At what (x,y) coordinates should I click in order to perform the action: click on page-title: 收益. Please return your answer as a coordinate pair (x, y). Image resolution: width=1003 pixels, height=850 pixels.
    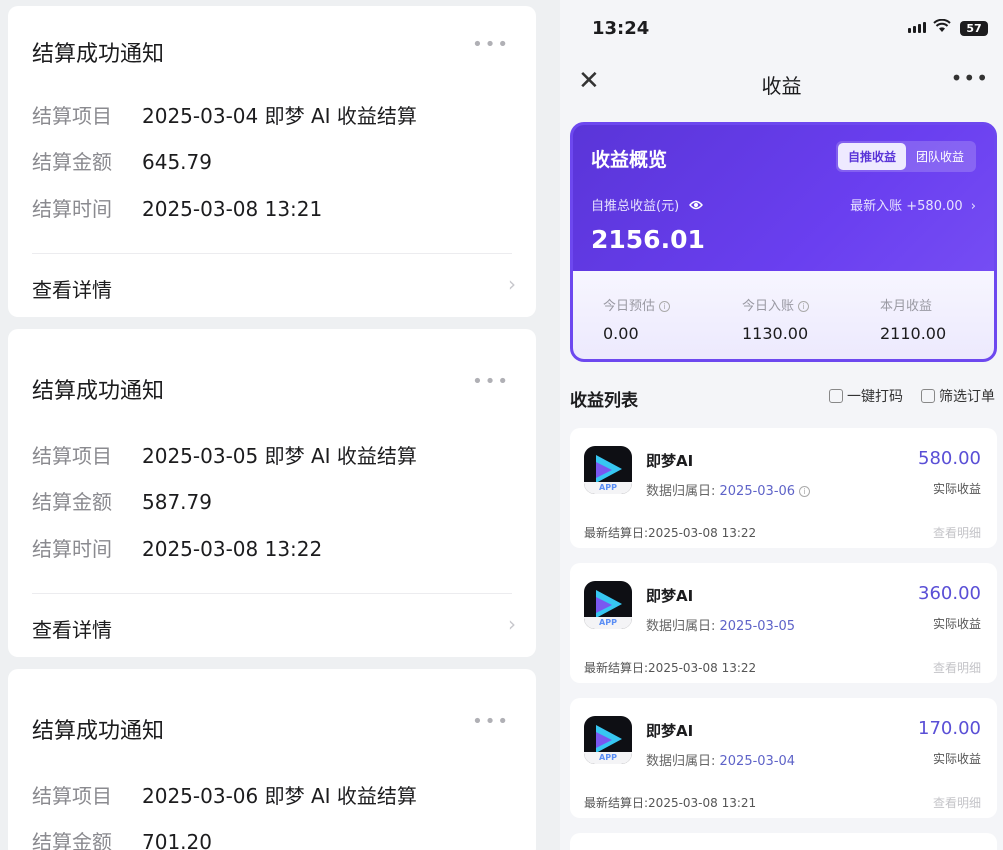
    Looking at the image, I should click on (781, 86).